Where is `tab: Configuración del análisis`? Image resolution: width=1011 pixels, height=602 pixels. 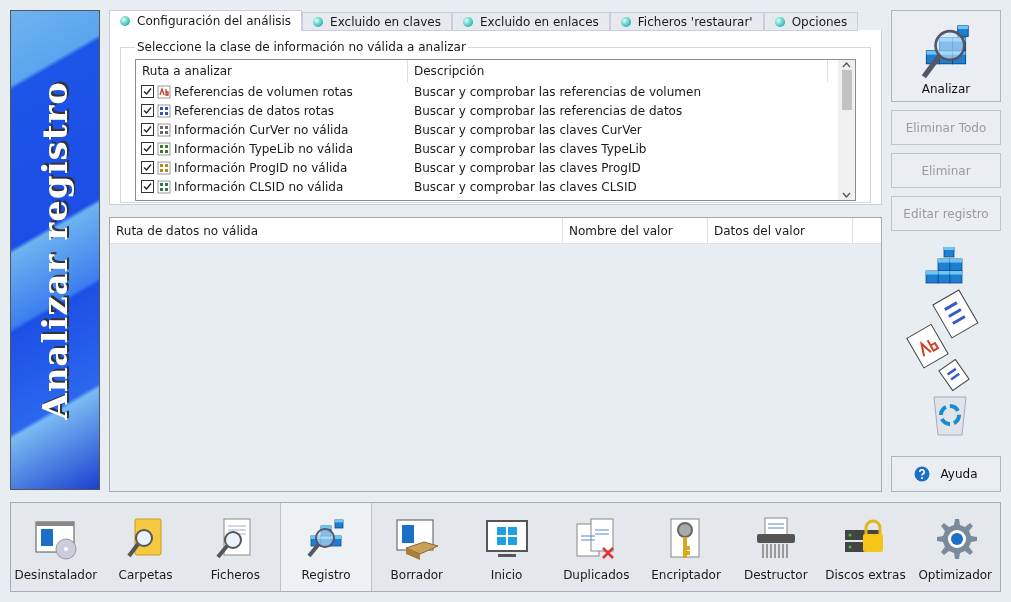 tab: Configuración del análisis is located at coordinates (206, 20).